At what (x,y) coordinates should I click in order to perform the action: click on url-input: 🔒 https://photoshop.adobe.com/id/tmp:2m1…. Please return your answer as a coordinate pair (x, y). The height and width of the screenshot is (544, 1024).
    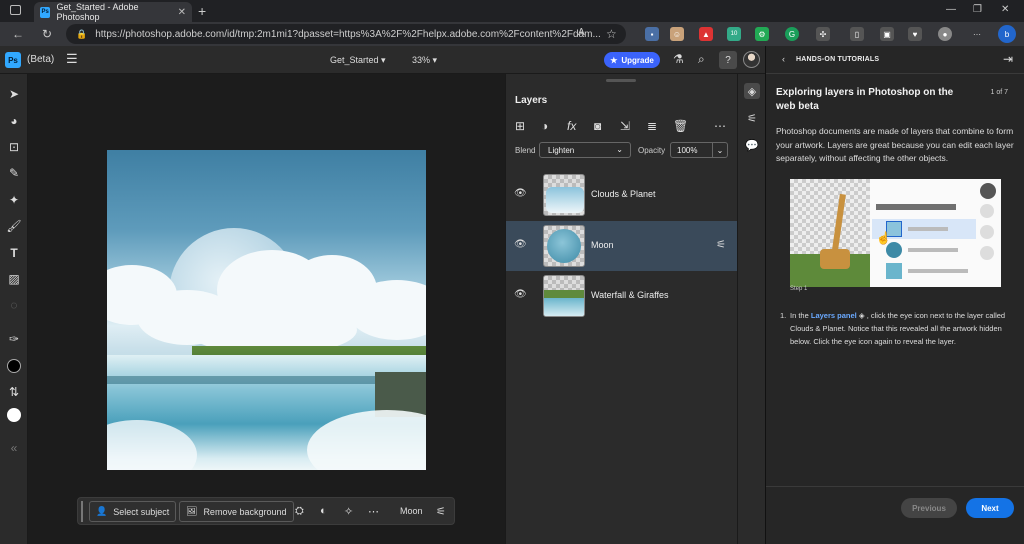
    Looking at the image, I should click on (346, 34).